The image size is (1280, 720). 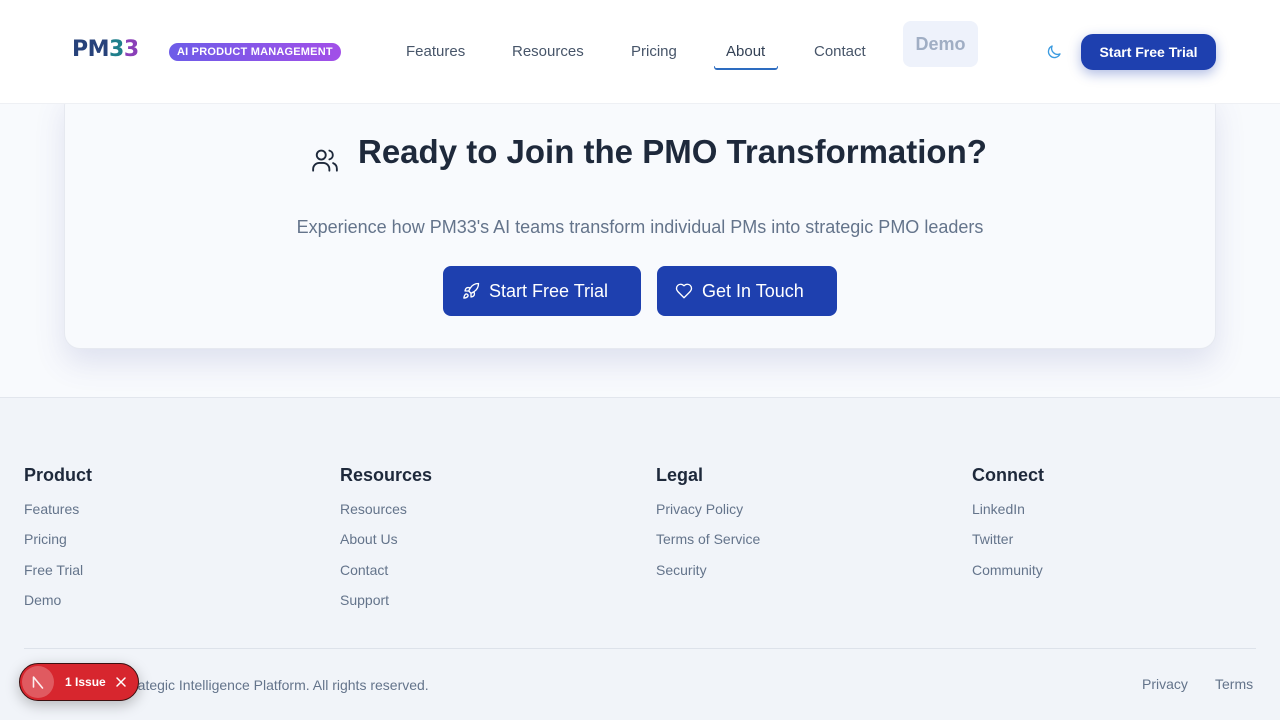 I want to click on pm33-logo: PM33, so click(x=105, y=50).